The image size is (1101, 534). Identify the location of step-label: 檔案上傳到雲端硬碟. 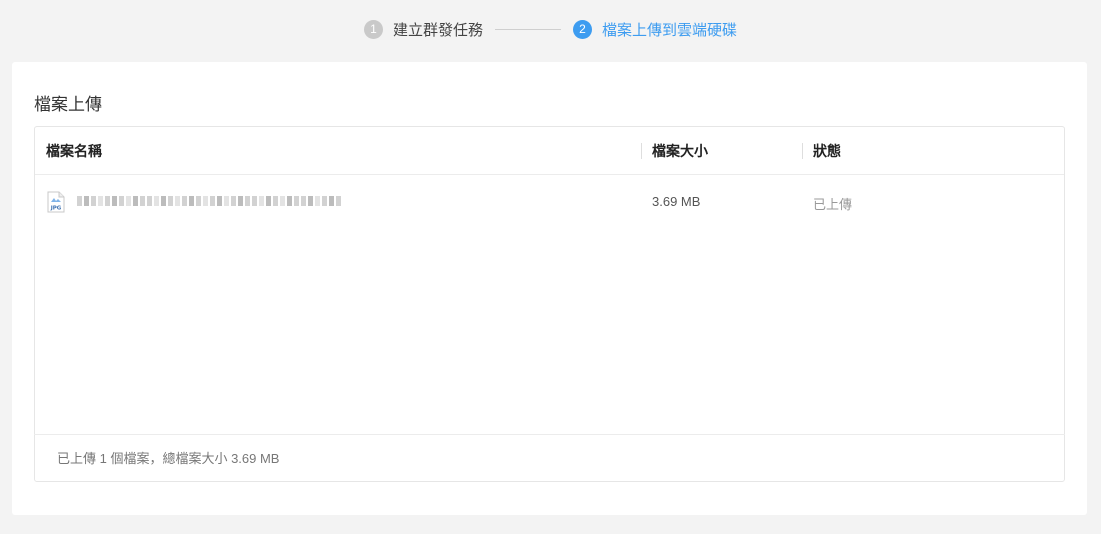
(670, 30).